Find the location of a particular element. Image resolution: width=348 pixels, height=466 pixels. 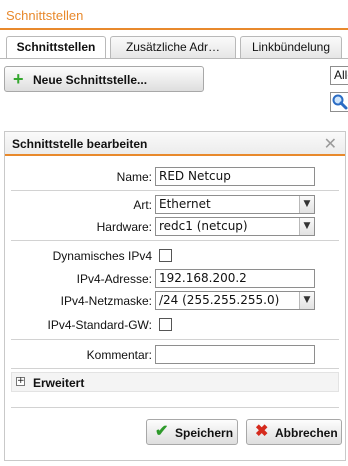

type-label: Art: is located at coordinates (142, 205).